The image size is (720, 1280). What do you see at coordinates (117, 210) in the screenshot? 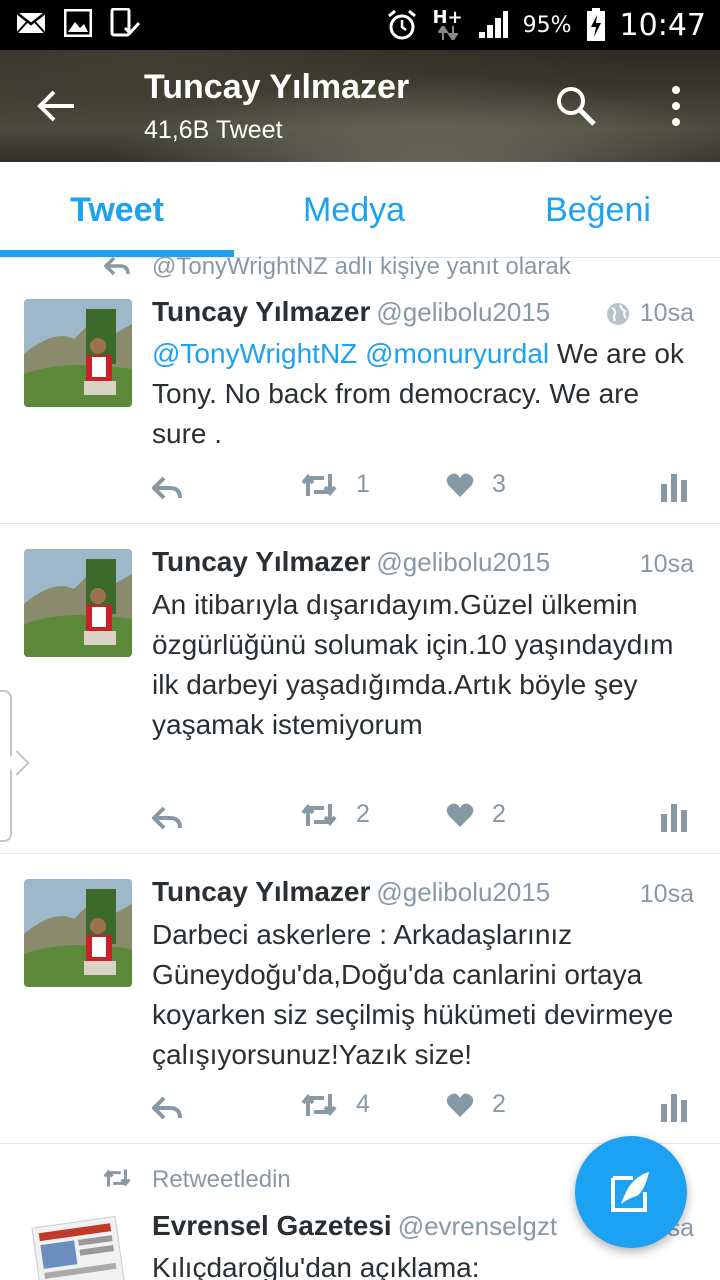
I see `tab-tweet: Tweet` at bounding box center [117, 210].